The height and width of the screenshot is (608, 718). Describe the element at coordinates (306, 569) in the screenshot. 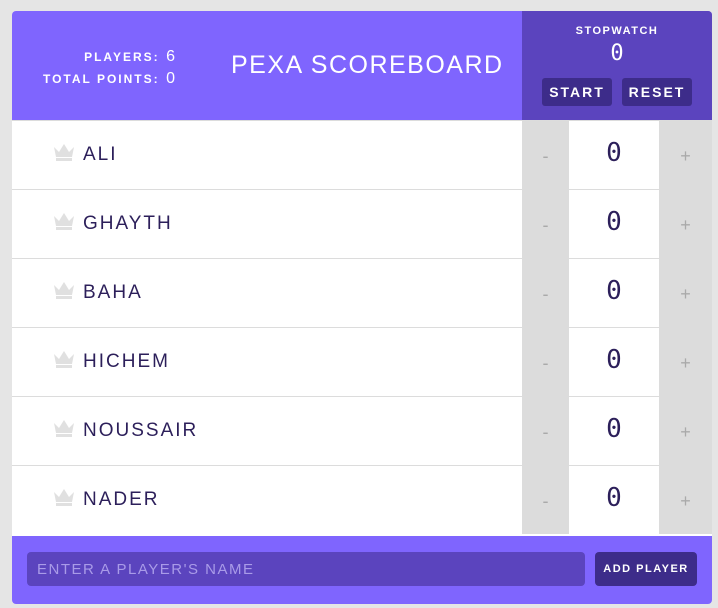

I see `player-name-input` at that location.